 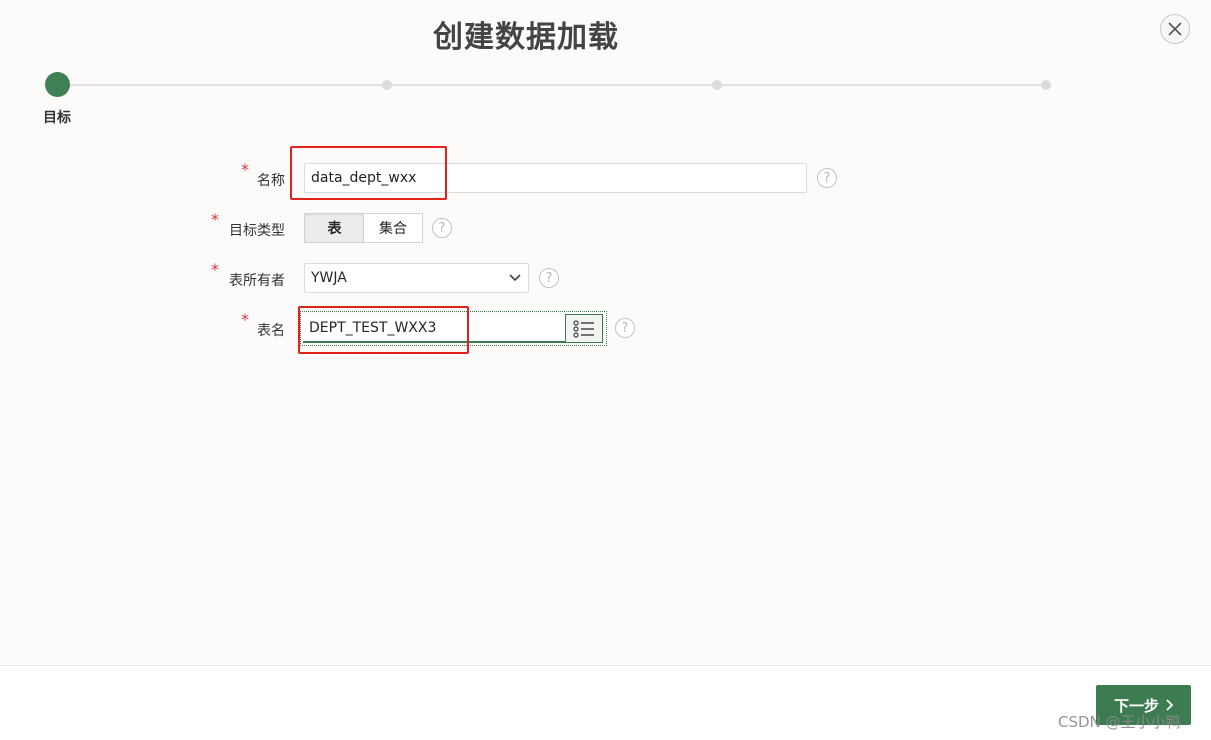 I want to click on table-owner-label: 表所有者, so click(x=257, y=281).